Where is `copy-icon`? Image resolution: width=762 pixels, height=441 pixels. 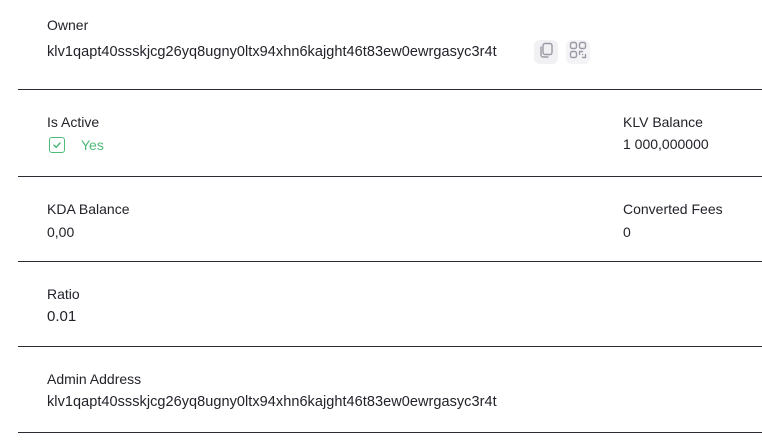
copy-icon is located at coordinates (546, 52).